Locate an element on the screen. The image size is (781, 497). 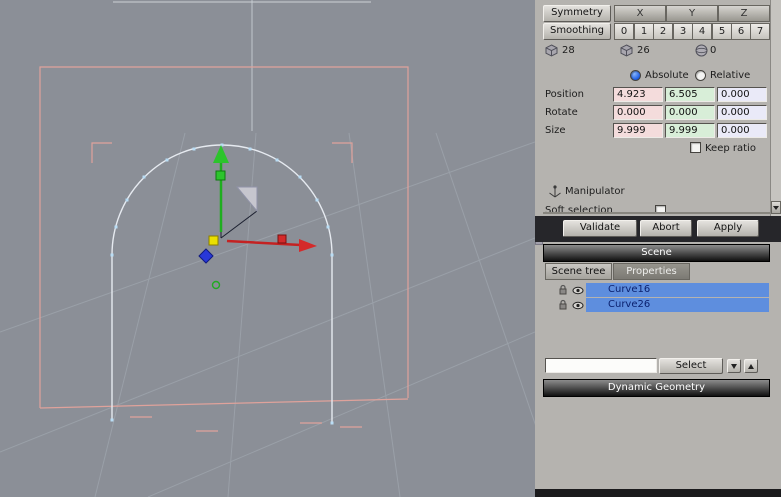
rotate-row-label: Rotate is located at coordinates (561, 112).